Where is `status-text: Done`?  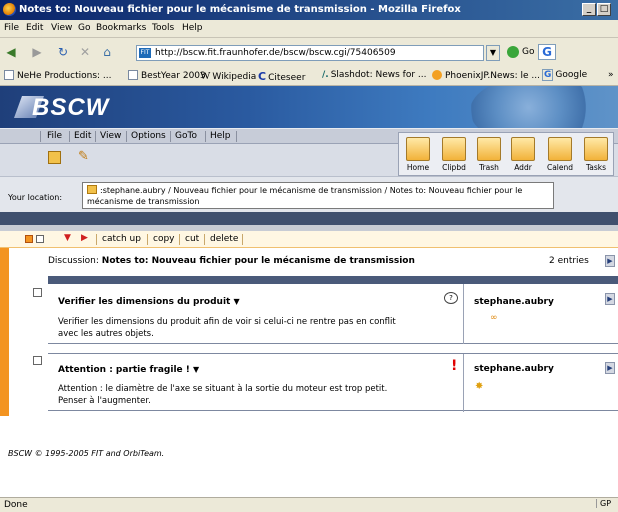
status-text: Done is located at coordinates (16, 505).